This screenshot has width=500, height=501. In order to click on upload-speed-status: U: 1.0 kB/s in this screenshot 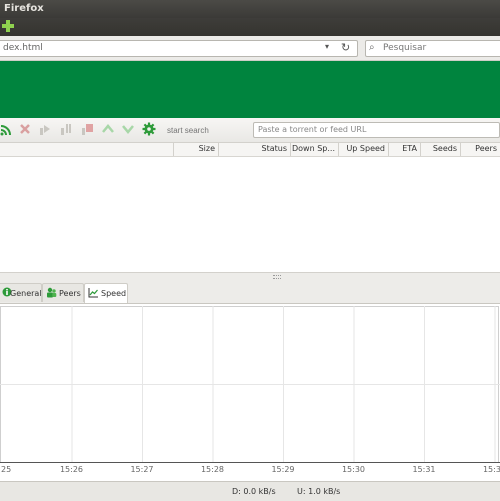, I will do `click(319, 491)`.